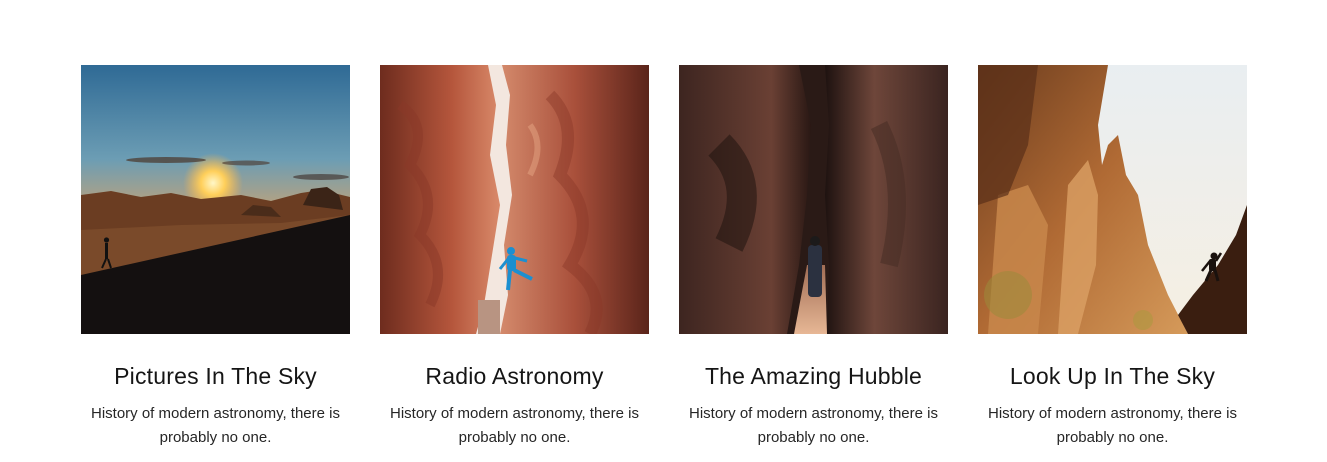 This screenshot has height=462, width=1327. I want to click on card-title: Pictures In The Sky, so click(215, 376).